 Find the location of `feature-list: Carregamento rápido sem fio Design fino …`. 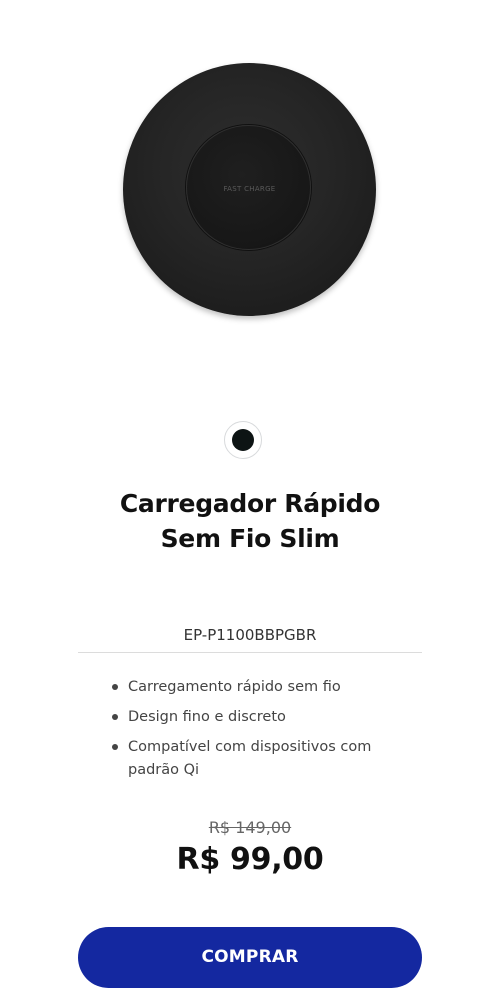

feature-list: Carregamento rápido sem fio Design fino … is located at coordinates (260, 732).